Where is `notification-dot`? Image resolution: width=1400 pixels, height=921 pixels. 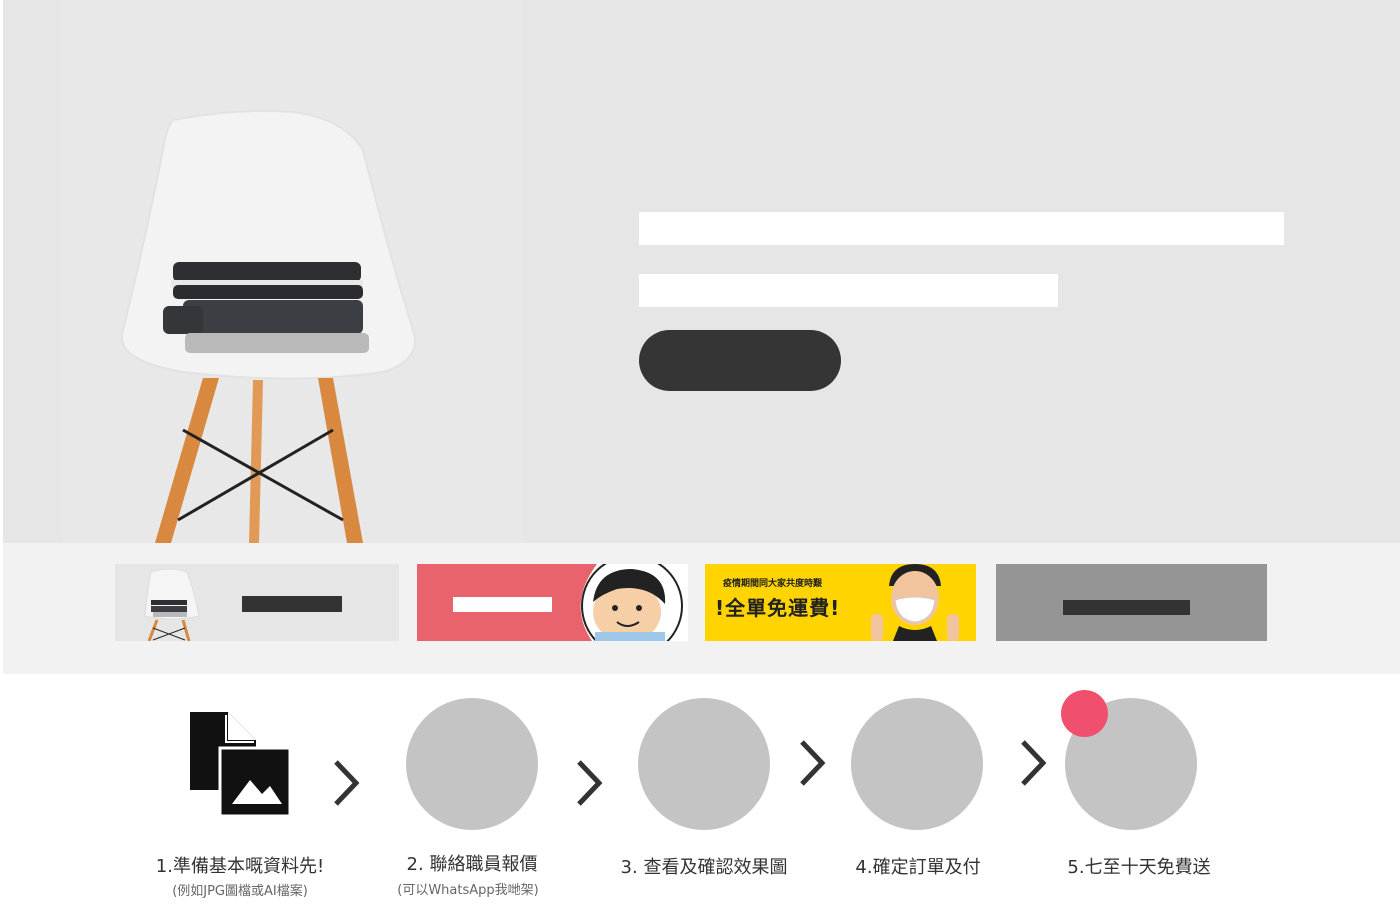
notification-dot is located at coordinates (1084, 713).